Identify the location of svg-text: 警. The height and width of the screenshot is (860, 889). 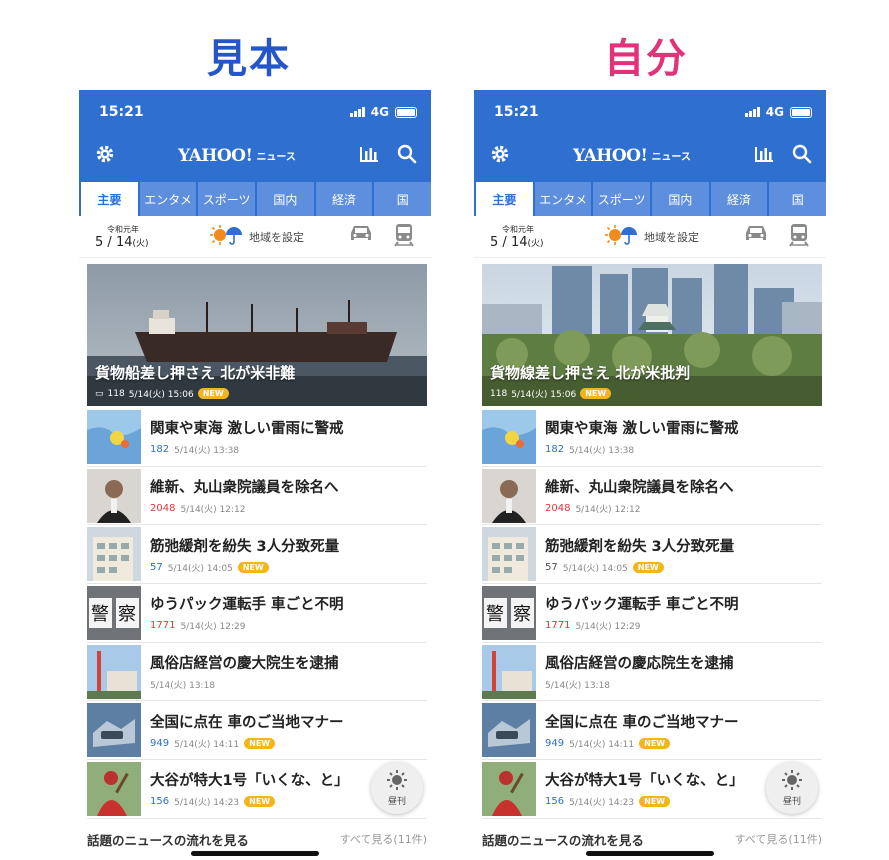
(100, 614).